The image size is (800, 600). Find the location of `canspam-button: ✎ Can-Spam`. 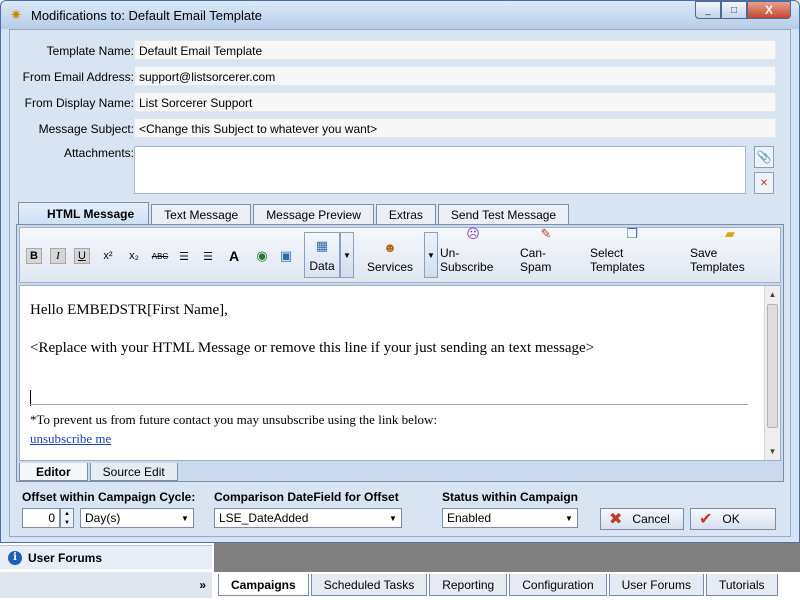

canspam-button: ✎ Can-Spam is located at coordinates (546, 252).